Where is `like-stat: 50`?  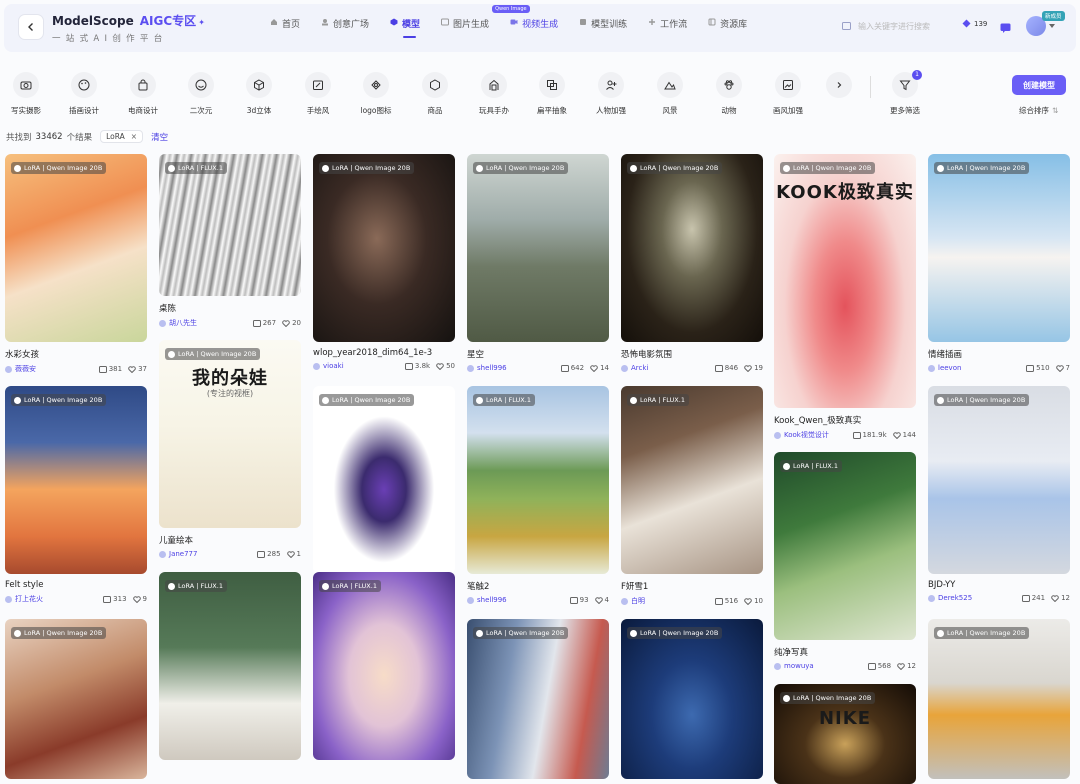
like-stat: 50 is located at coordinates (445, 366).